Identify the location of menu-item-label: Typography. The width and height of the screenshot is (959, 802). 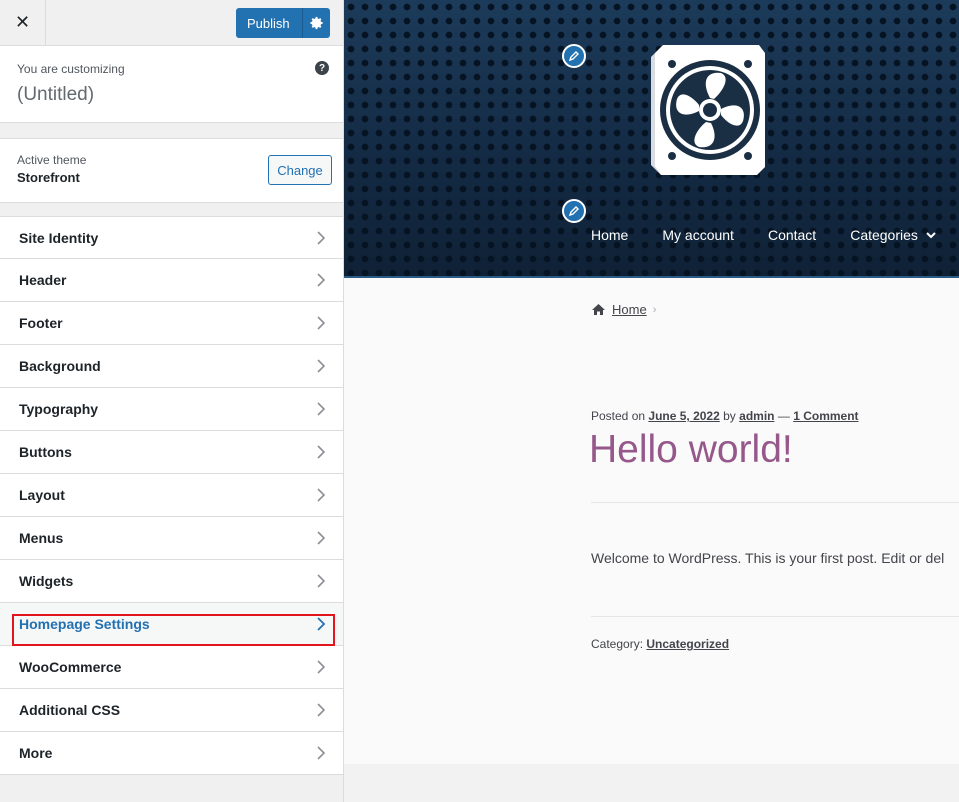
(59, 409).